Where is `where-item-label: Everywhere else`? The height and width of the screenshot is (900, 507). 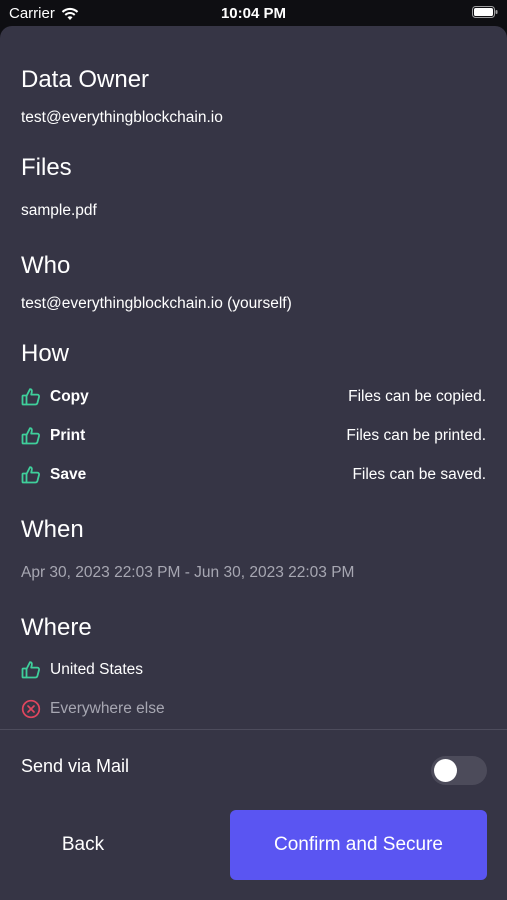 where-item-label: Everywhere else is located at coordinates (107, 708).